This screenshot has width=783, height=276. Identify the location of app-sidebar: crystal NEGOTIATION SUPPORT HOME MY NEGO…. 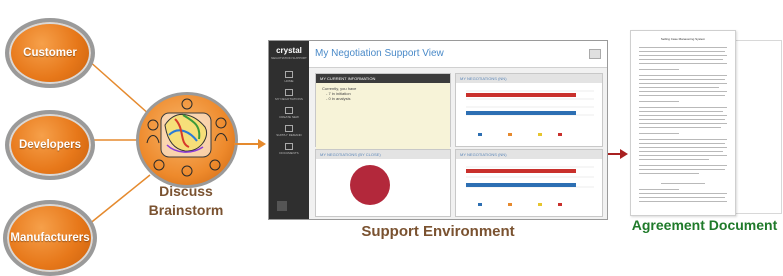
(289, 130).